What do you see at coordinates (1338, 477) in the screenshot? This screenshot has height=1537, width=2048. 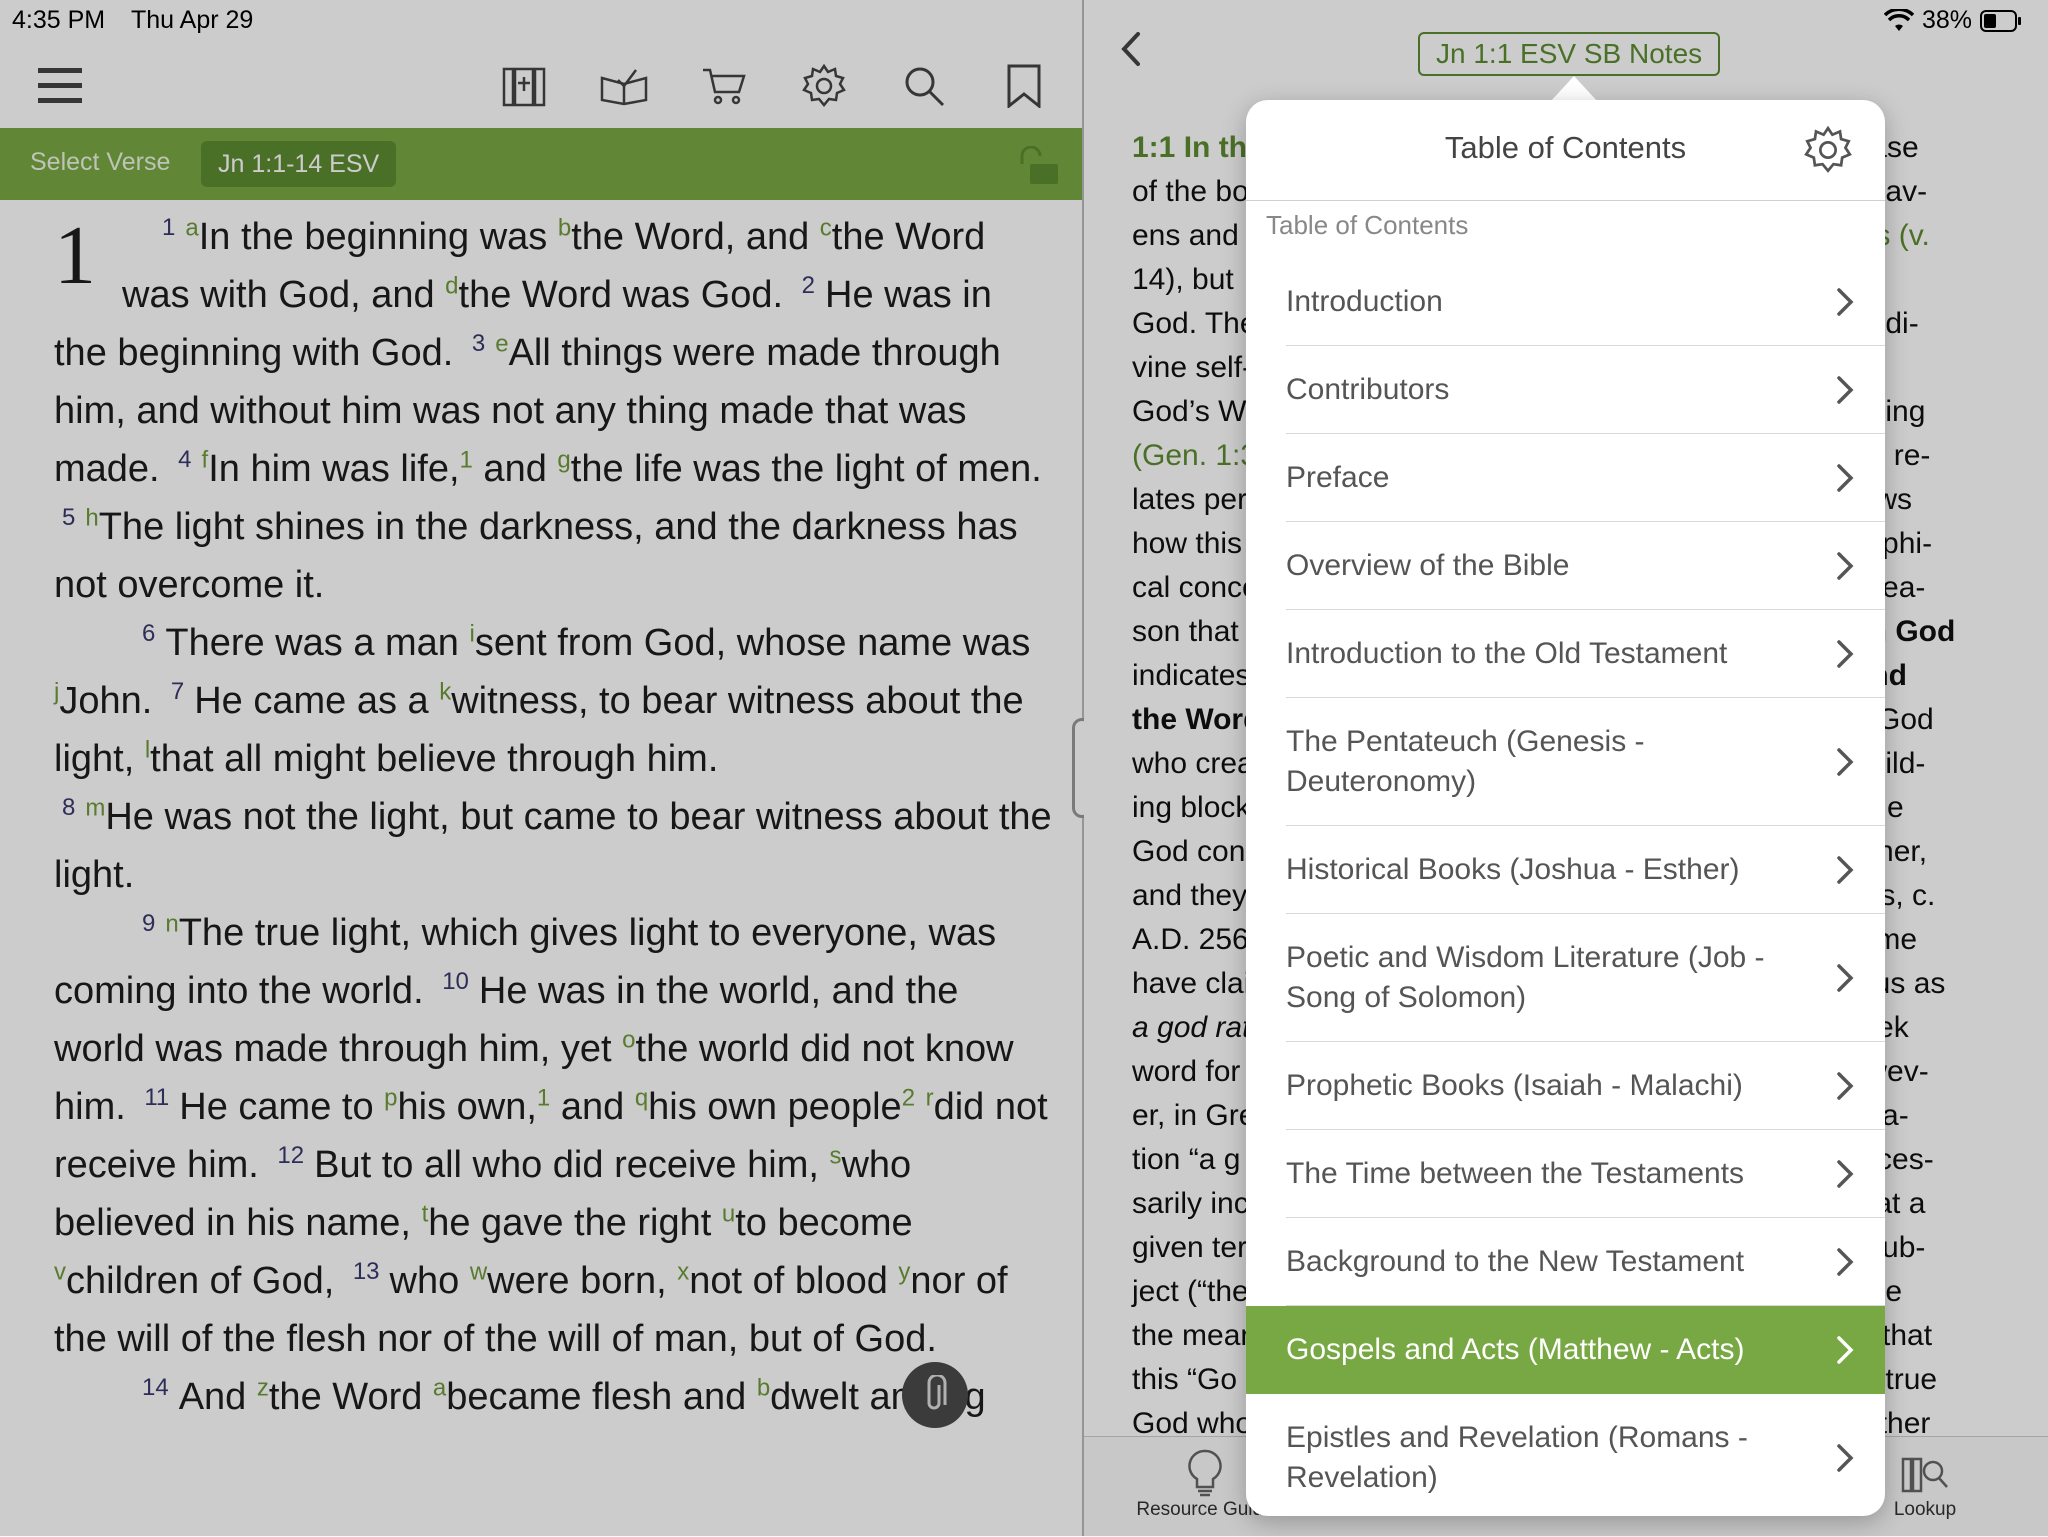 I see `toc-item-label: Preface` at bounding box center [1338, 477].